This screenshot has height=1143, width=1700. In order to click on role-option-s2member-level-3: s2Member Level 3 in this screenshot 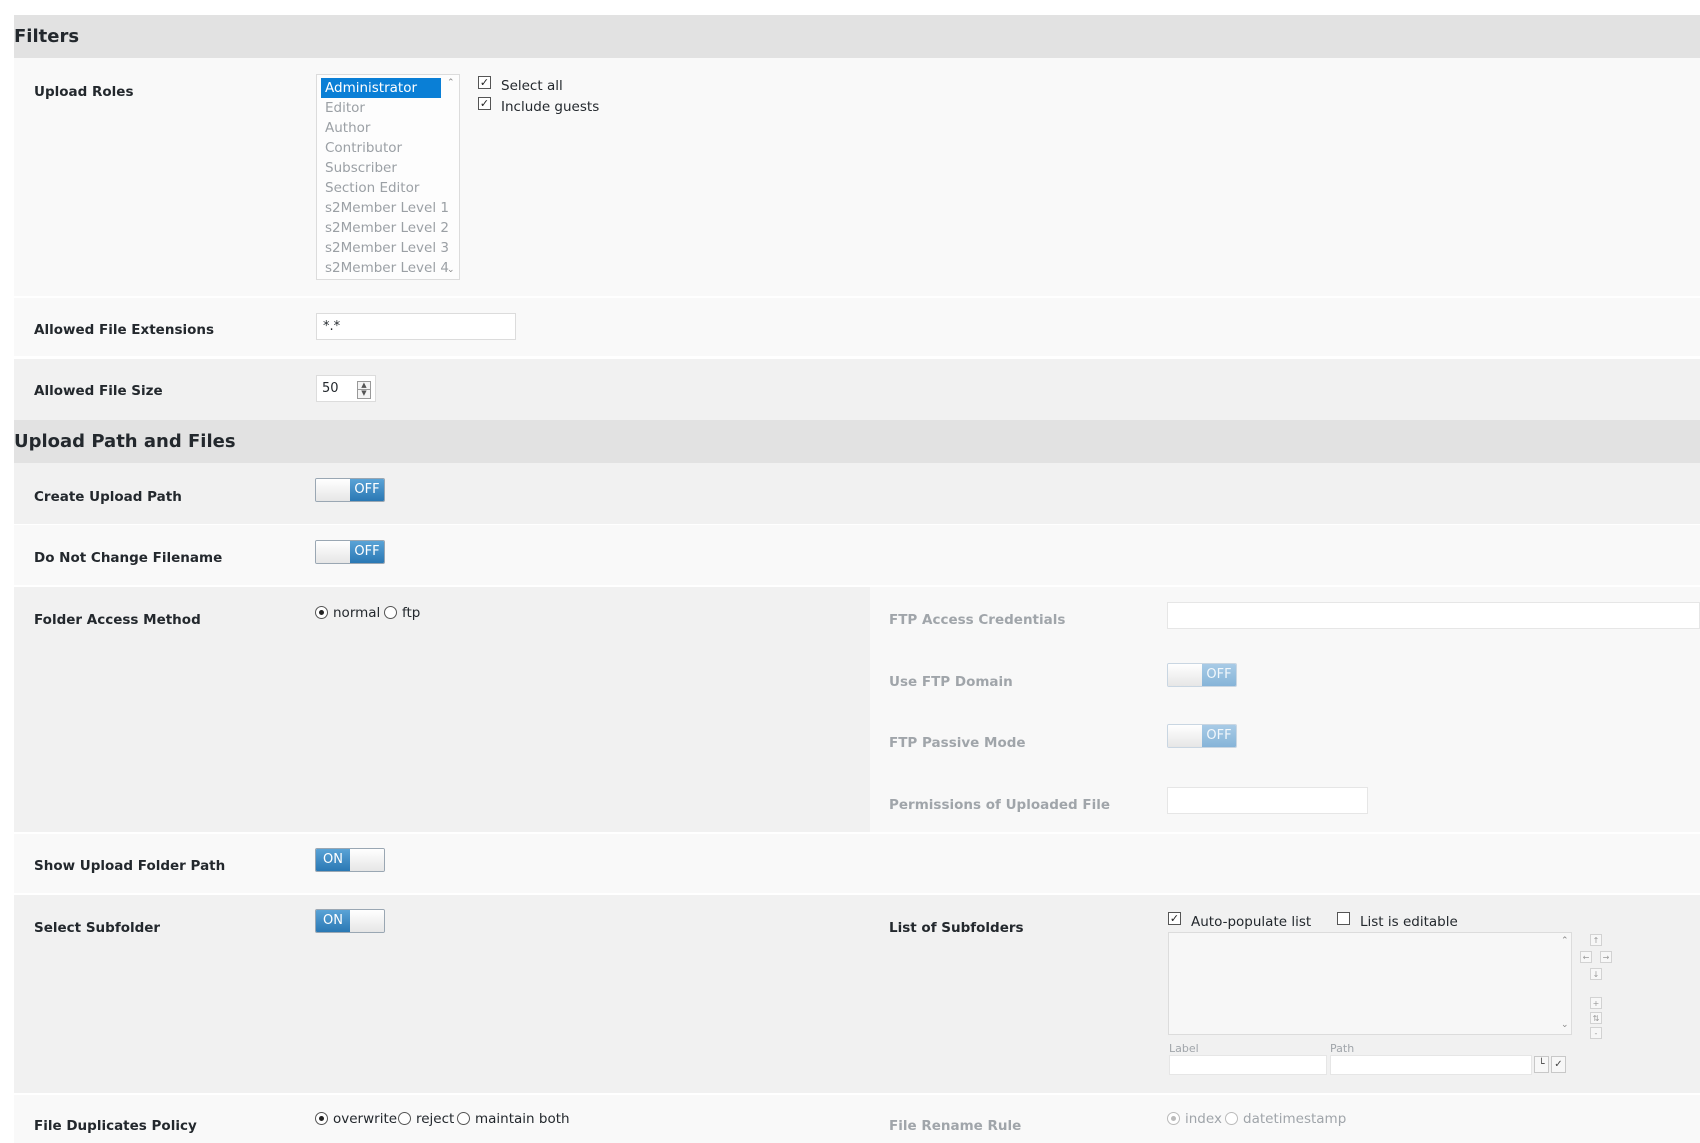, I will do `click(385, 248)`.